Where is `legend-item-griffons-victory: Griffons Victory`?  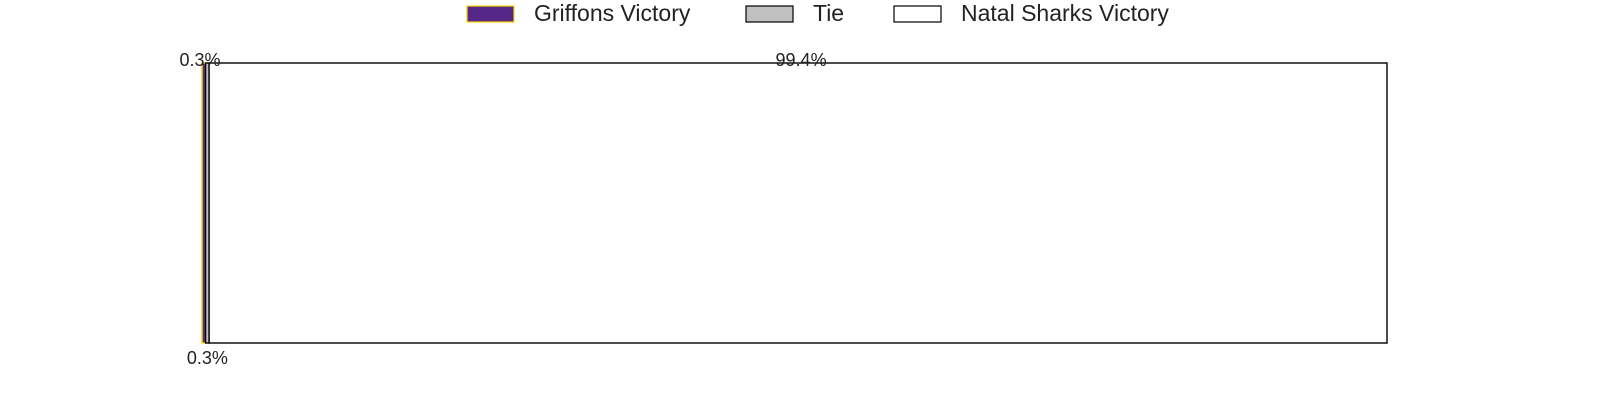 legend-item-griffons-victory: Griffons Victory is located at coordinates (578, 13).